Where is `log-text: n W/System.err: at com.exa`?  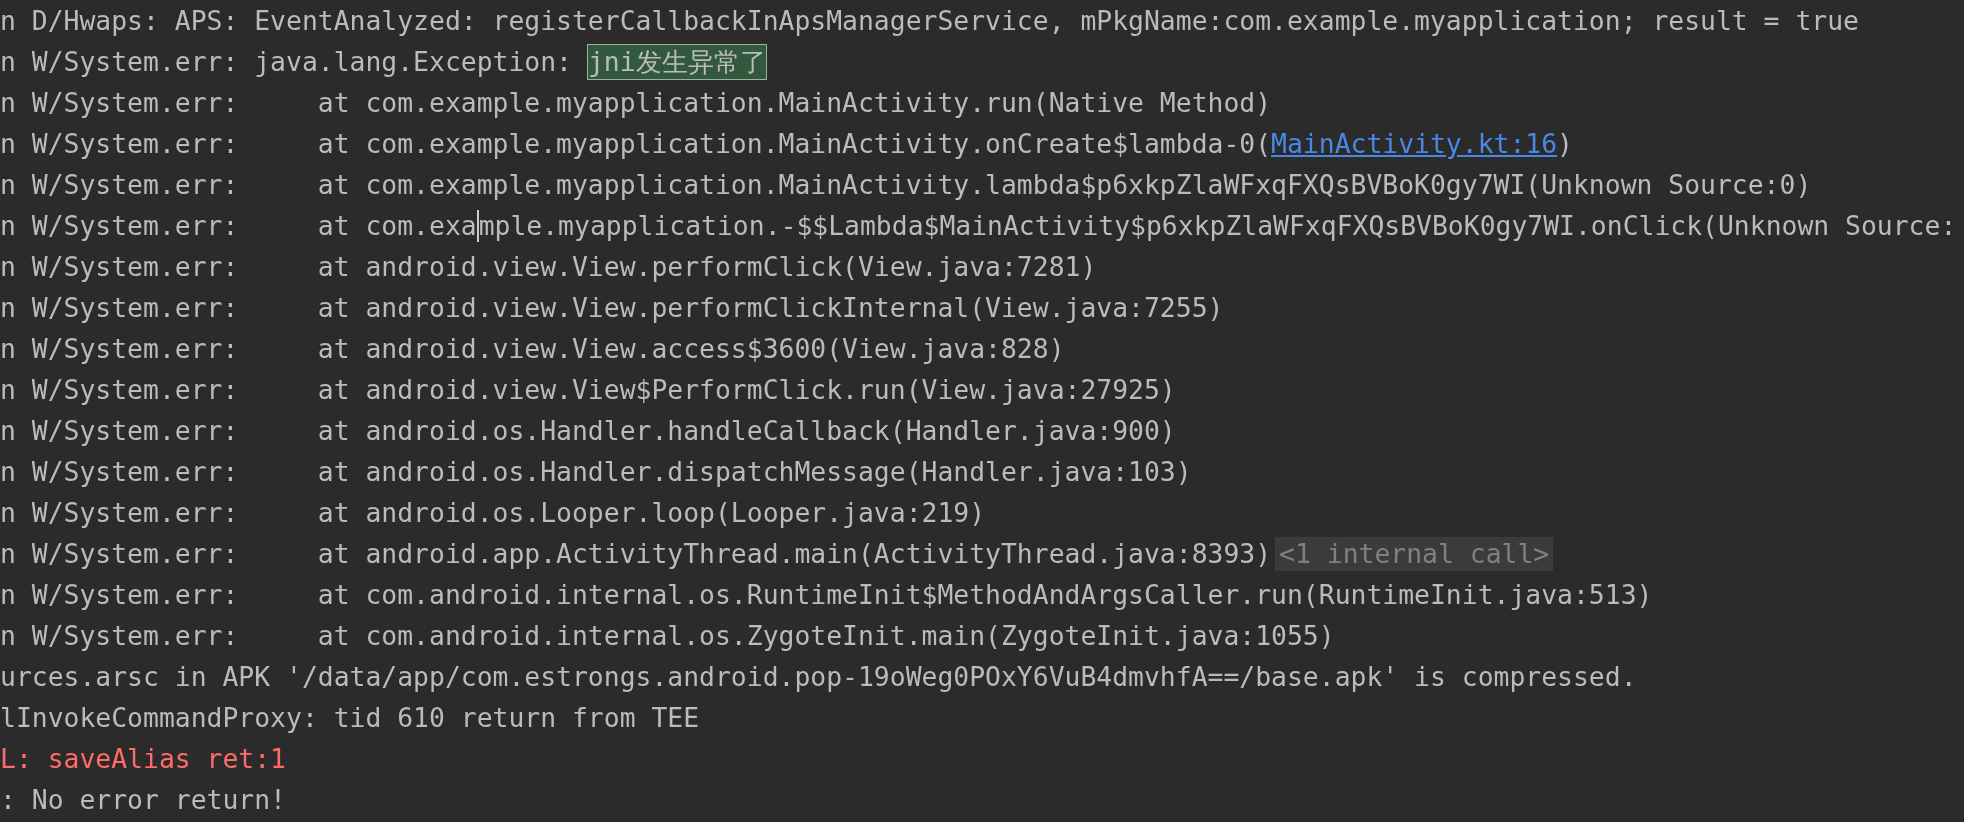 log-text: n W/System.err: at com.exa is located at coordinates (238, 226).